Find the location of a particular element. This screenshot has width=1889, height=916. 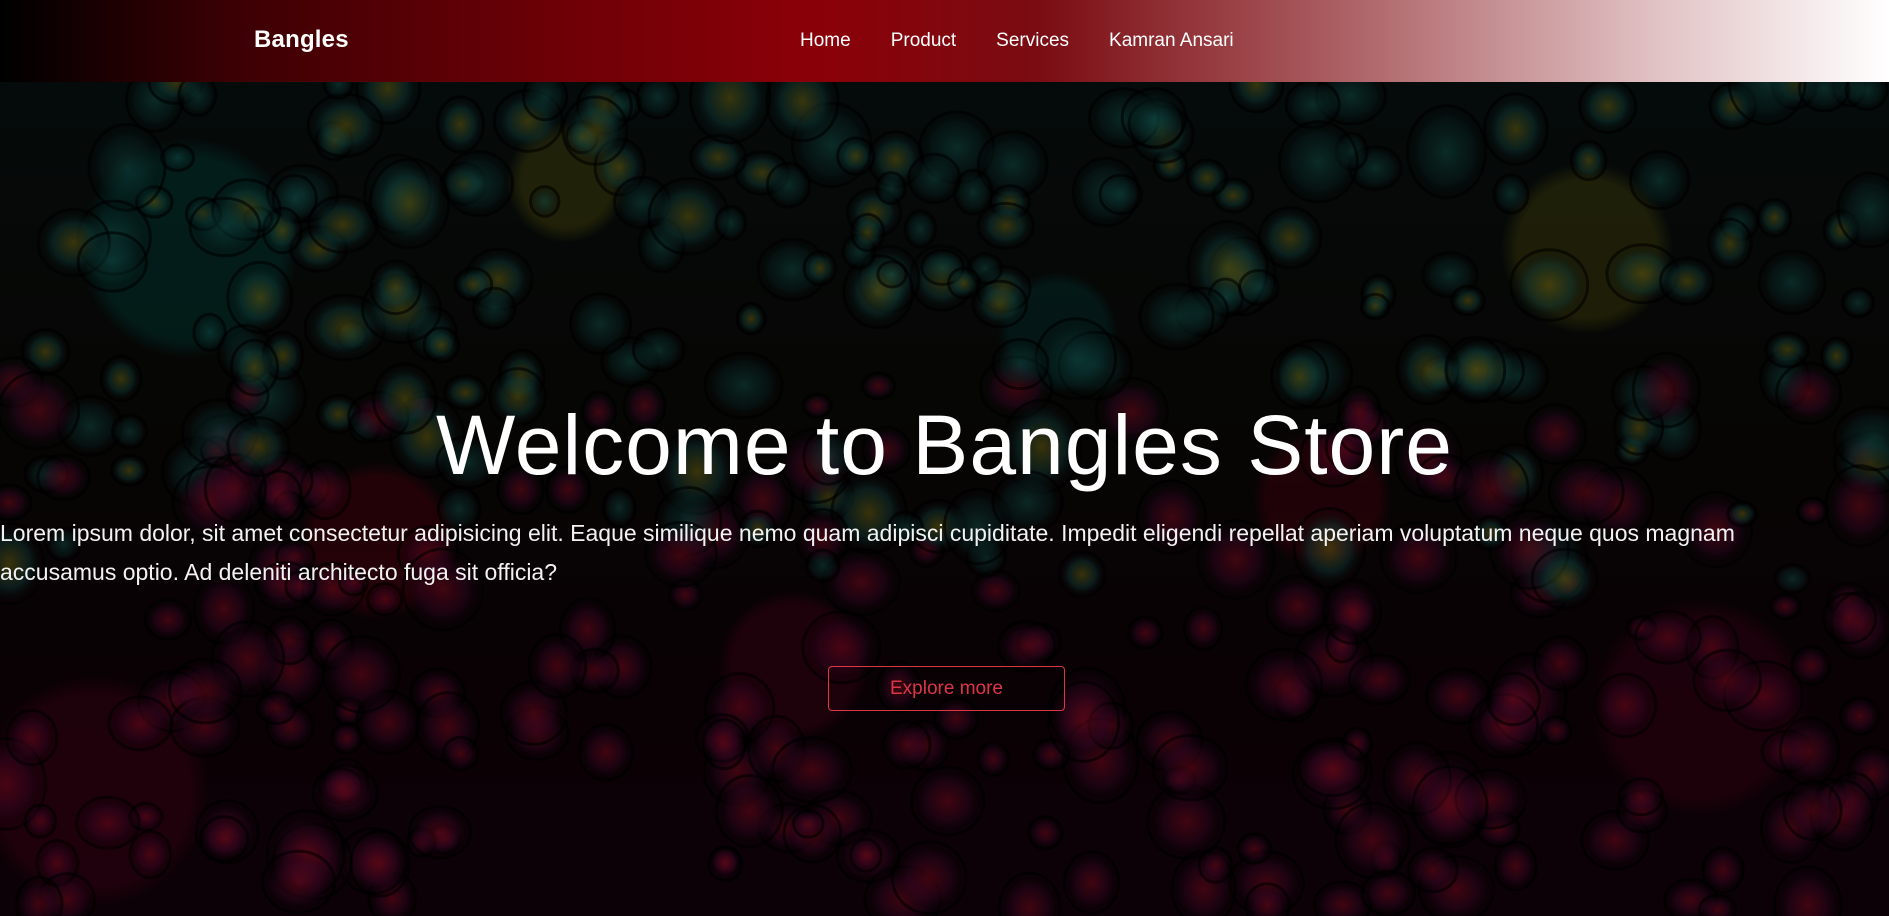

nav-item-services: Services is located at coordinates (1052, 41).